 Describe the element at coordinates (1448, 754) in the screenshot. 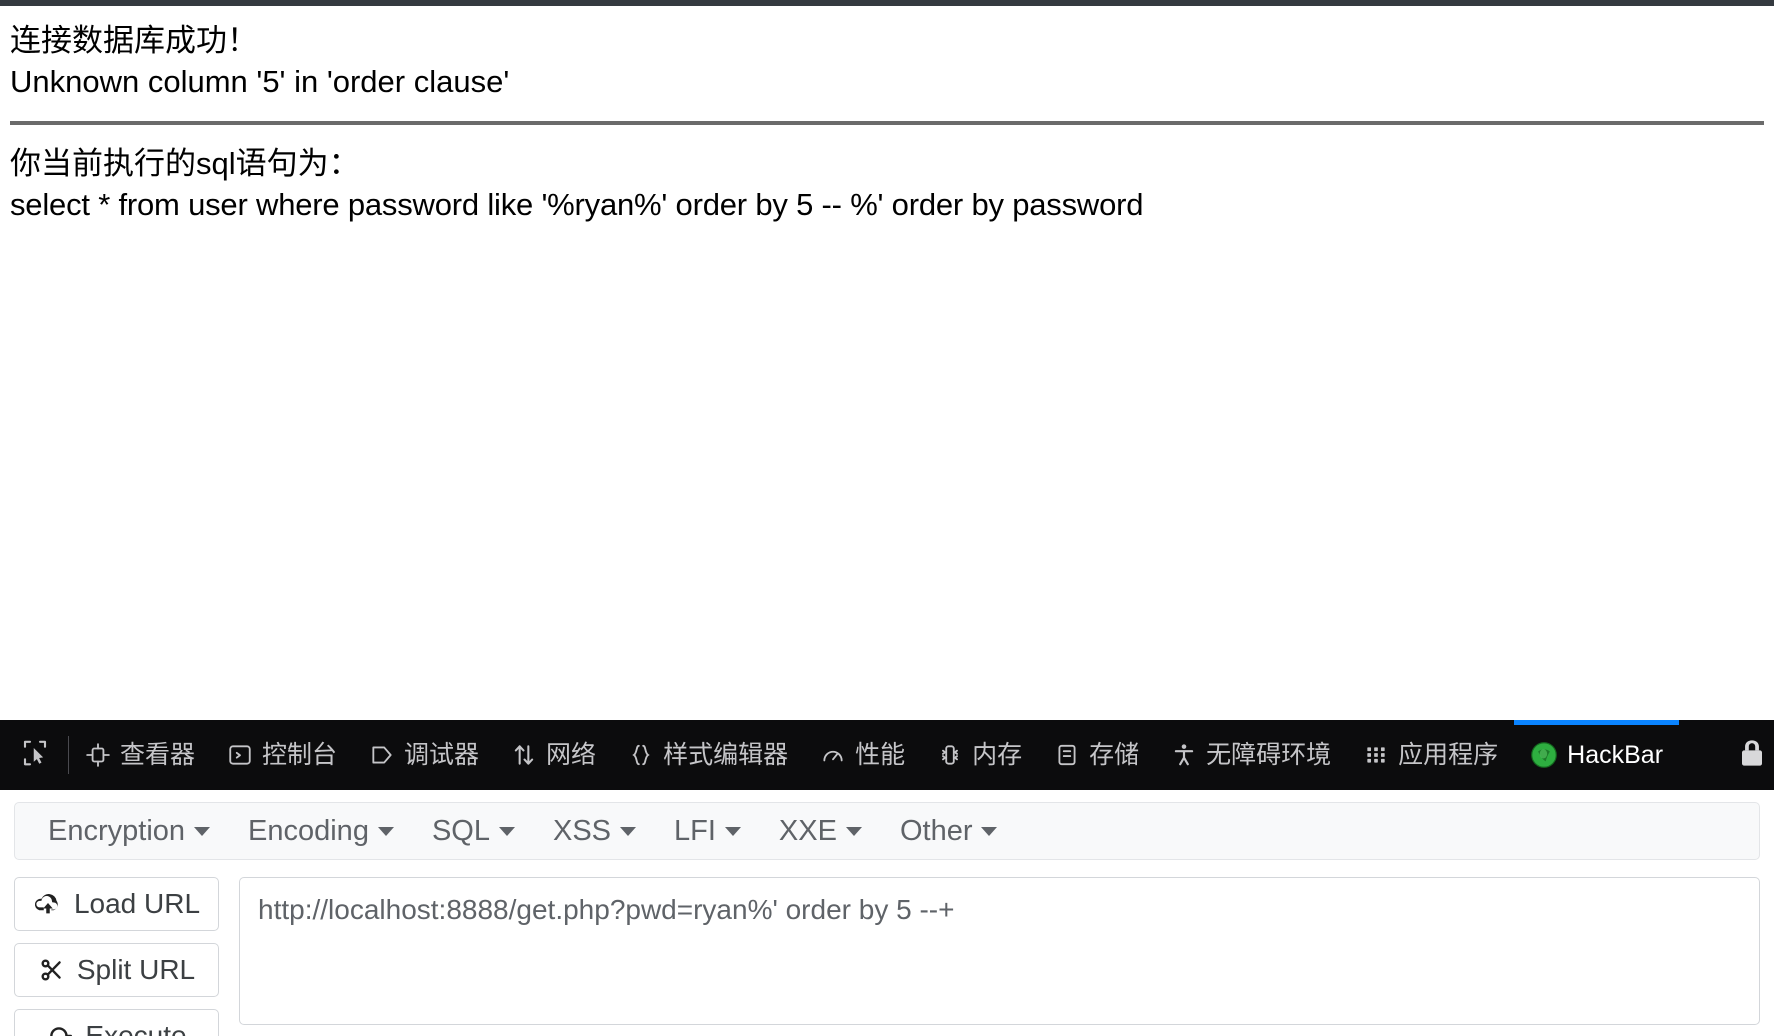

I see `tab-application-label: 应用程序` at that location.